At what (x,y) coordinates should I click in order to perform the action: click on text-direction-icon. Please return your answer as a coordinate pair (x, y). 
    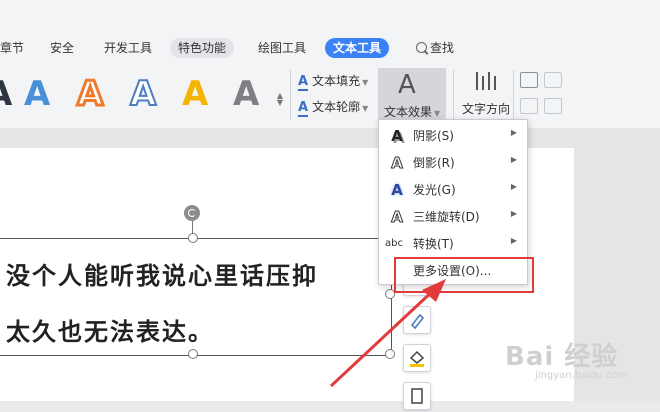
    Looking at the image, I should click on (487, 82).